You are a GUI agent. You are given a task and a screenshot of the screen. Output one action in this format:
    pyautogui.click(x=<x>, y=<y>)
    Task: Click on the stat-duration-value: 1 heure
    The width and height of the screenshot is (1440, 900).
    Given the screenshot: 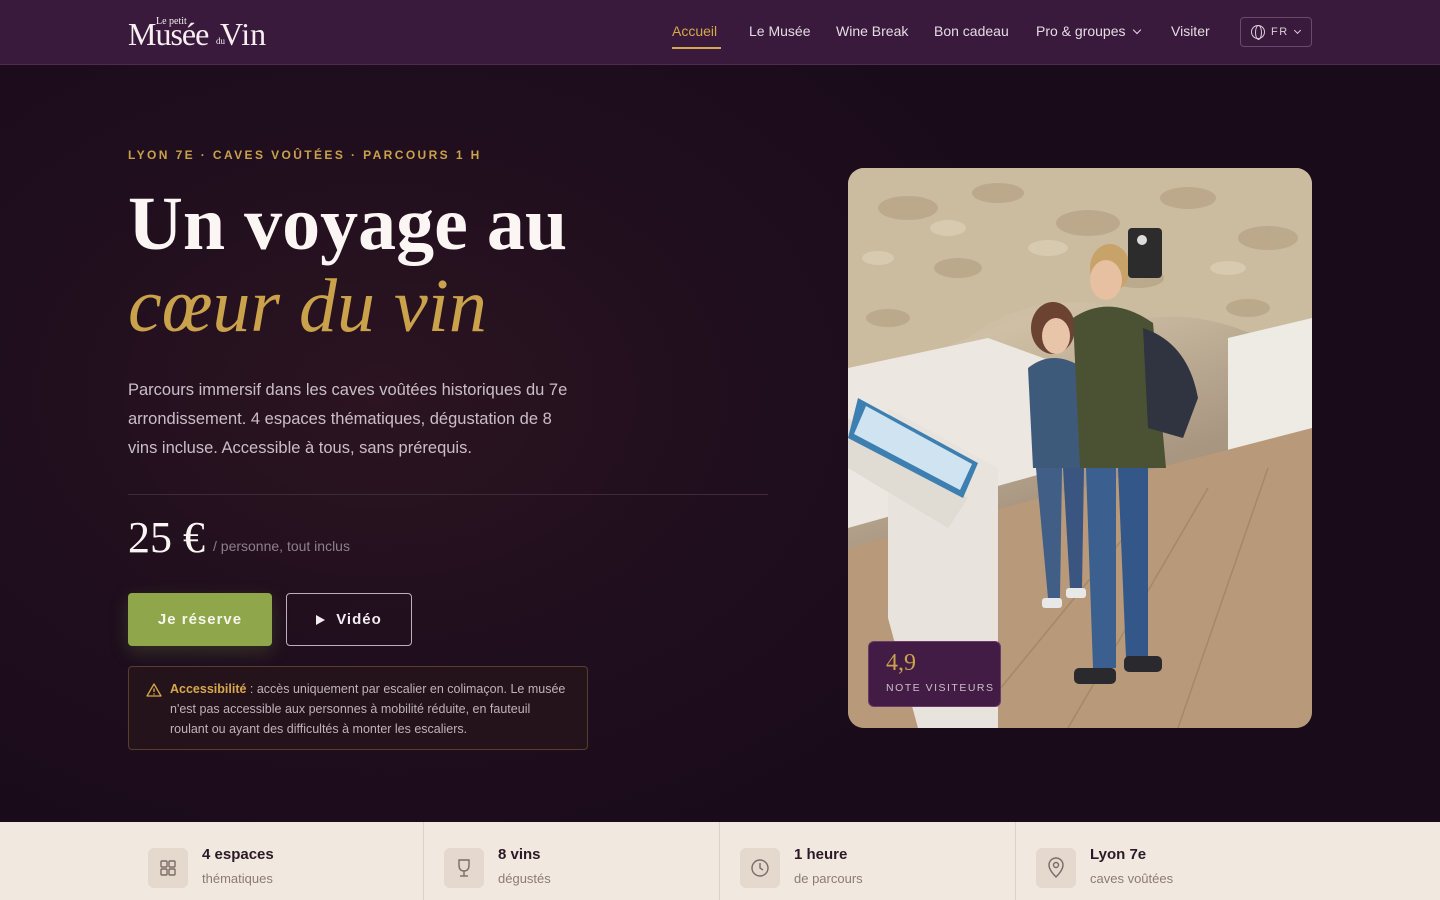 What is the action you would take?
    pyautogui.click(x=821, y=854)
    